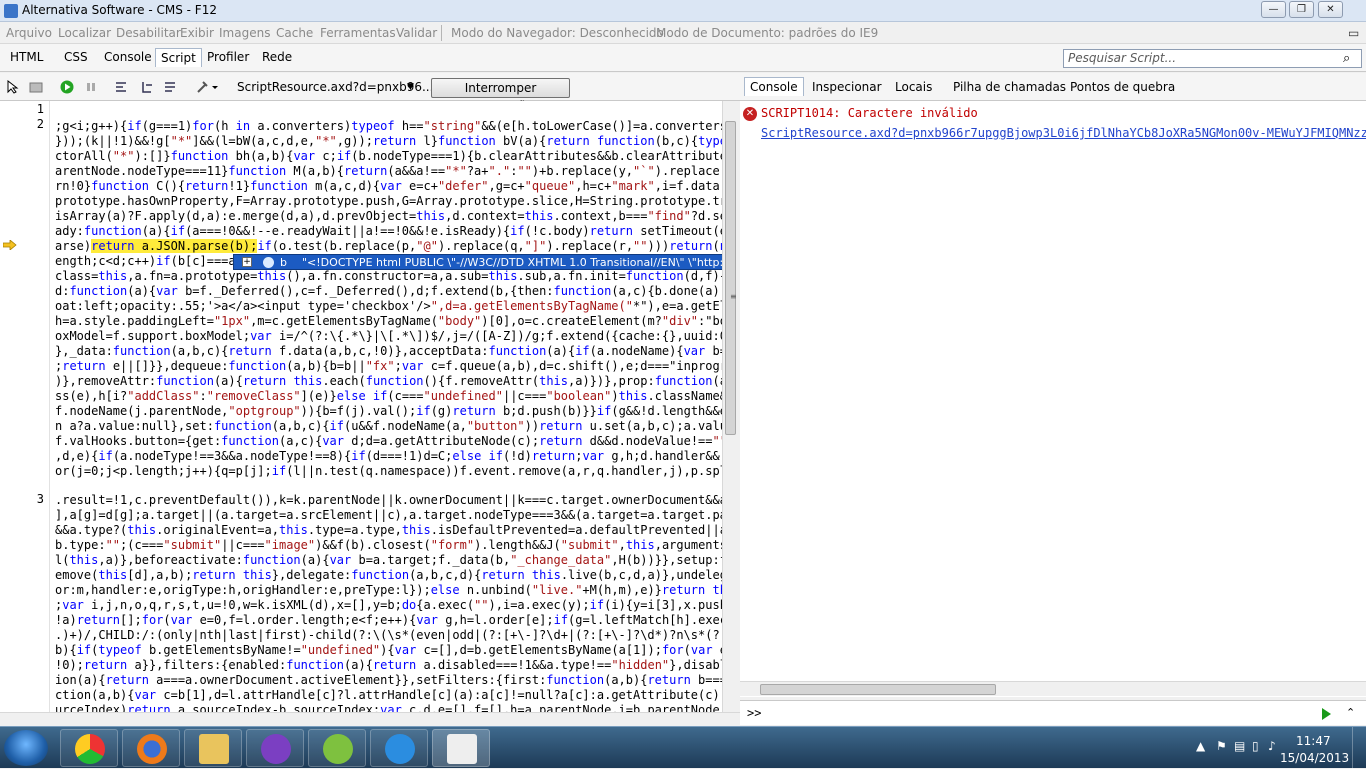  What do you see at coordinates (1326, 714) in the screenshot?
I see `run-script-icon` at bounding box center [1326, 714].